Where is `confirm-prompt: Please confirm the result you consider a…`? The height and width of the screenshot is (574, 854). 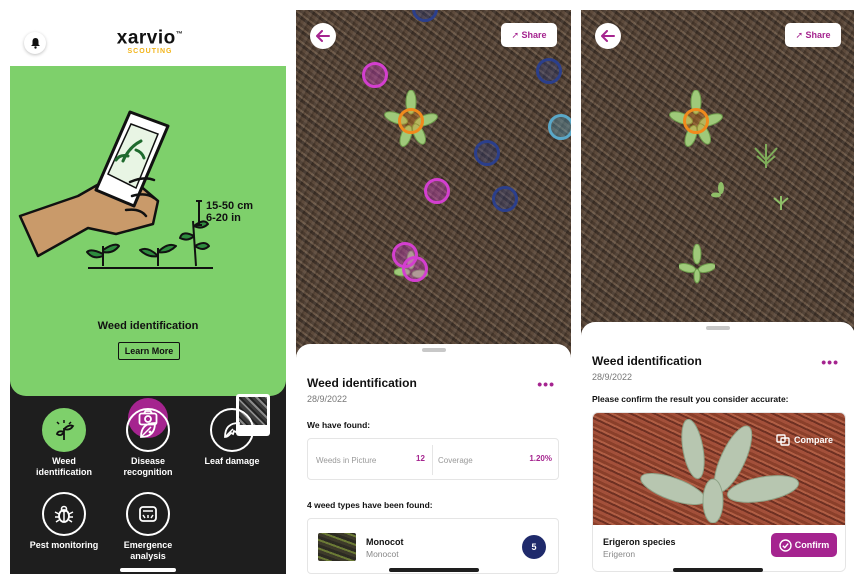 confirm-prompt: Please confirm the result you consider a… is located at coordinates (690, 399).